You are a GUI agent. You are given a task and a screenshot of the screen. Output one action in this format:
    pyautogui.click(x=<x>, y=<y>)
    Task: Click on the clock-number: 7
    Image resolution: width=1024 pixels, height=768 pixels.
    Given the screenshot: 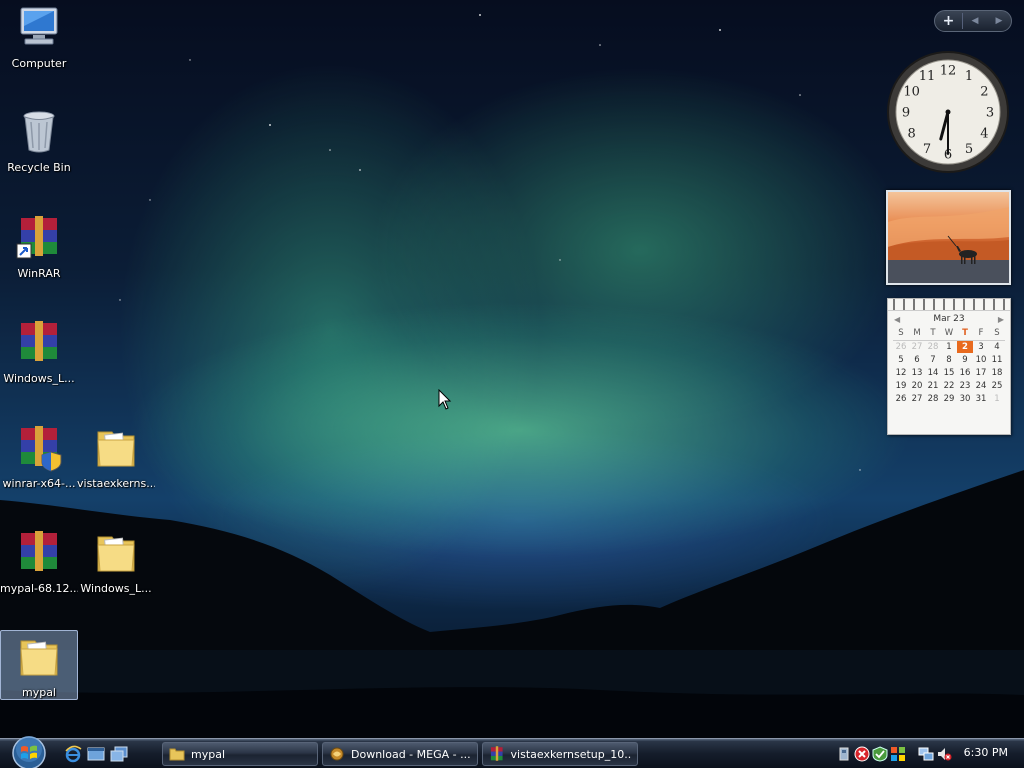 What is the action you would take?
    pyautogui.click(x=927, y=149)
    